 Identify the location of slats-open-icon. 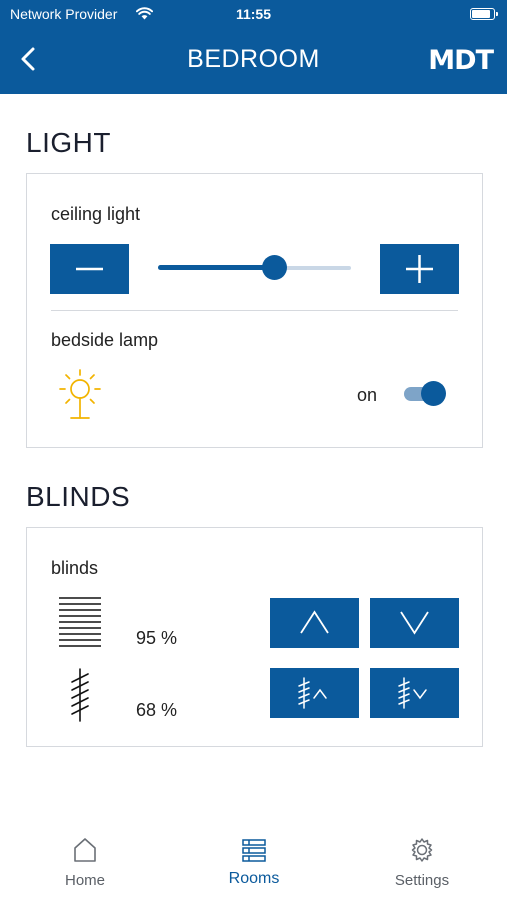
(312, 693).